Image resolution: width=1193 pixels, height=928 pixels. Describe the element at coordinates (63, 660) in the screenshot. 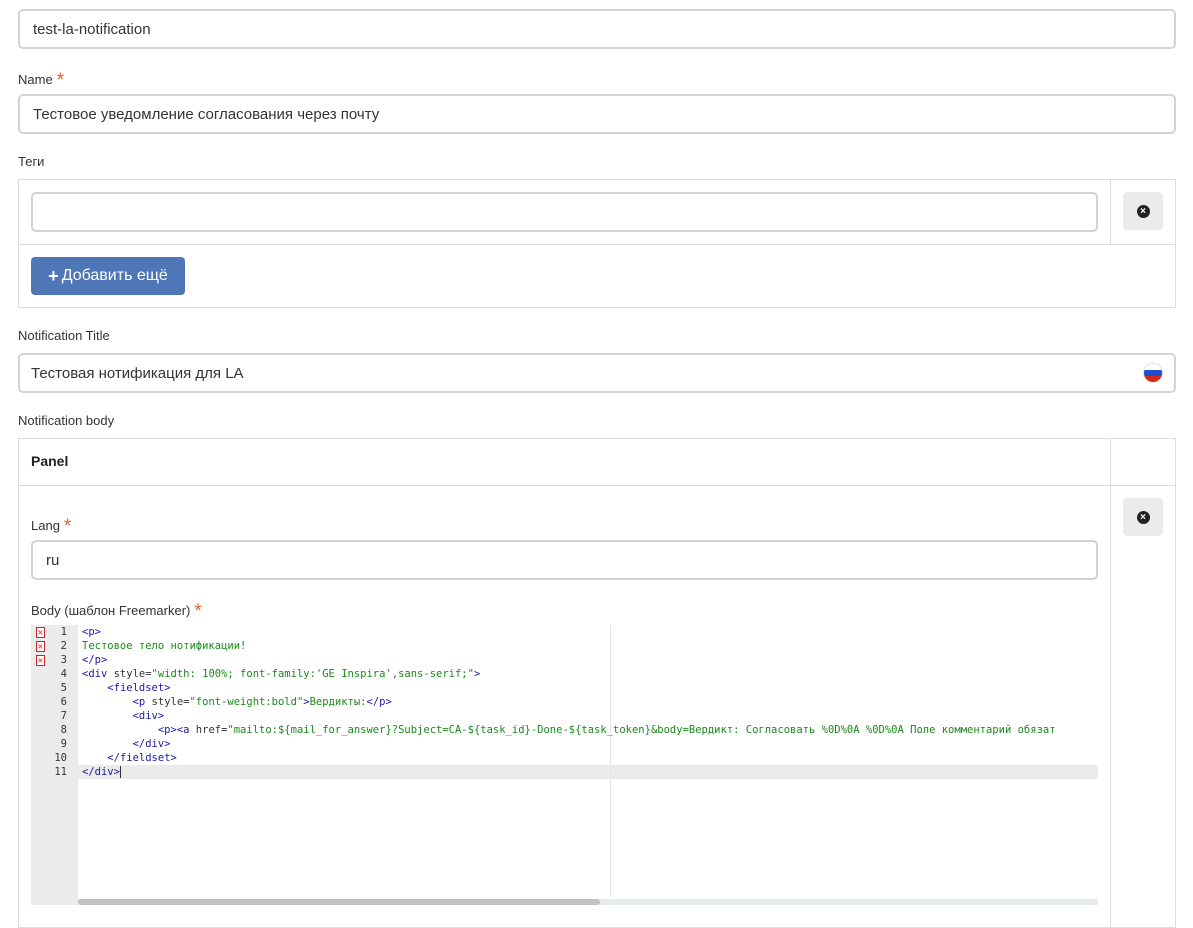

I see `line-number: 3` at that location.